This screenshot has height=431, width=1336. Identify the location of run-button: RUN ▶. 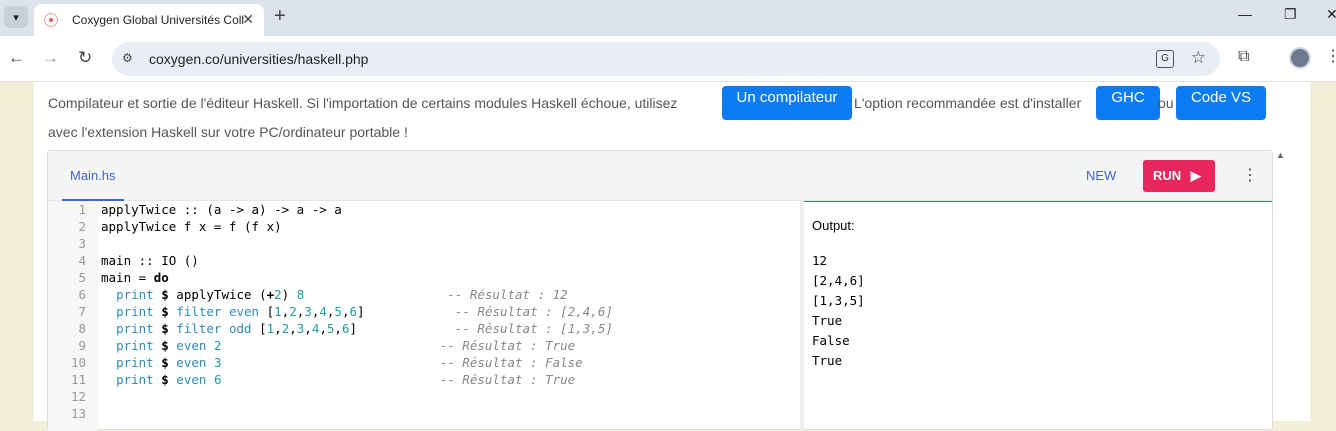
(1179, 176).